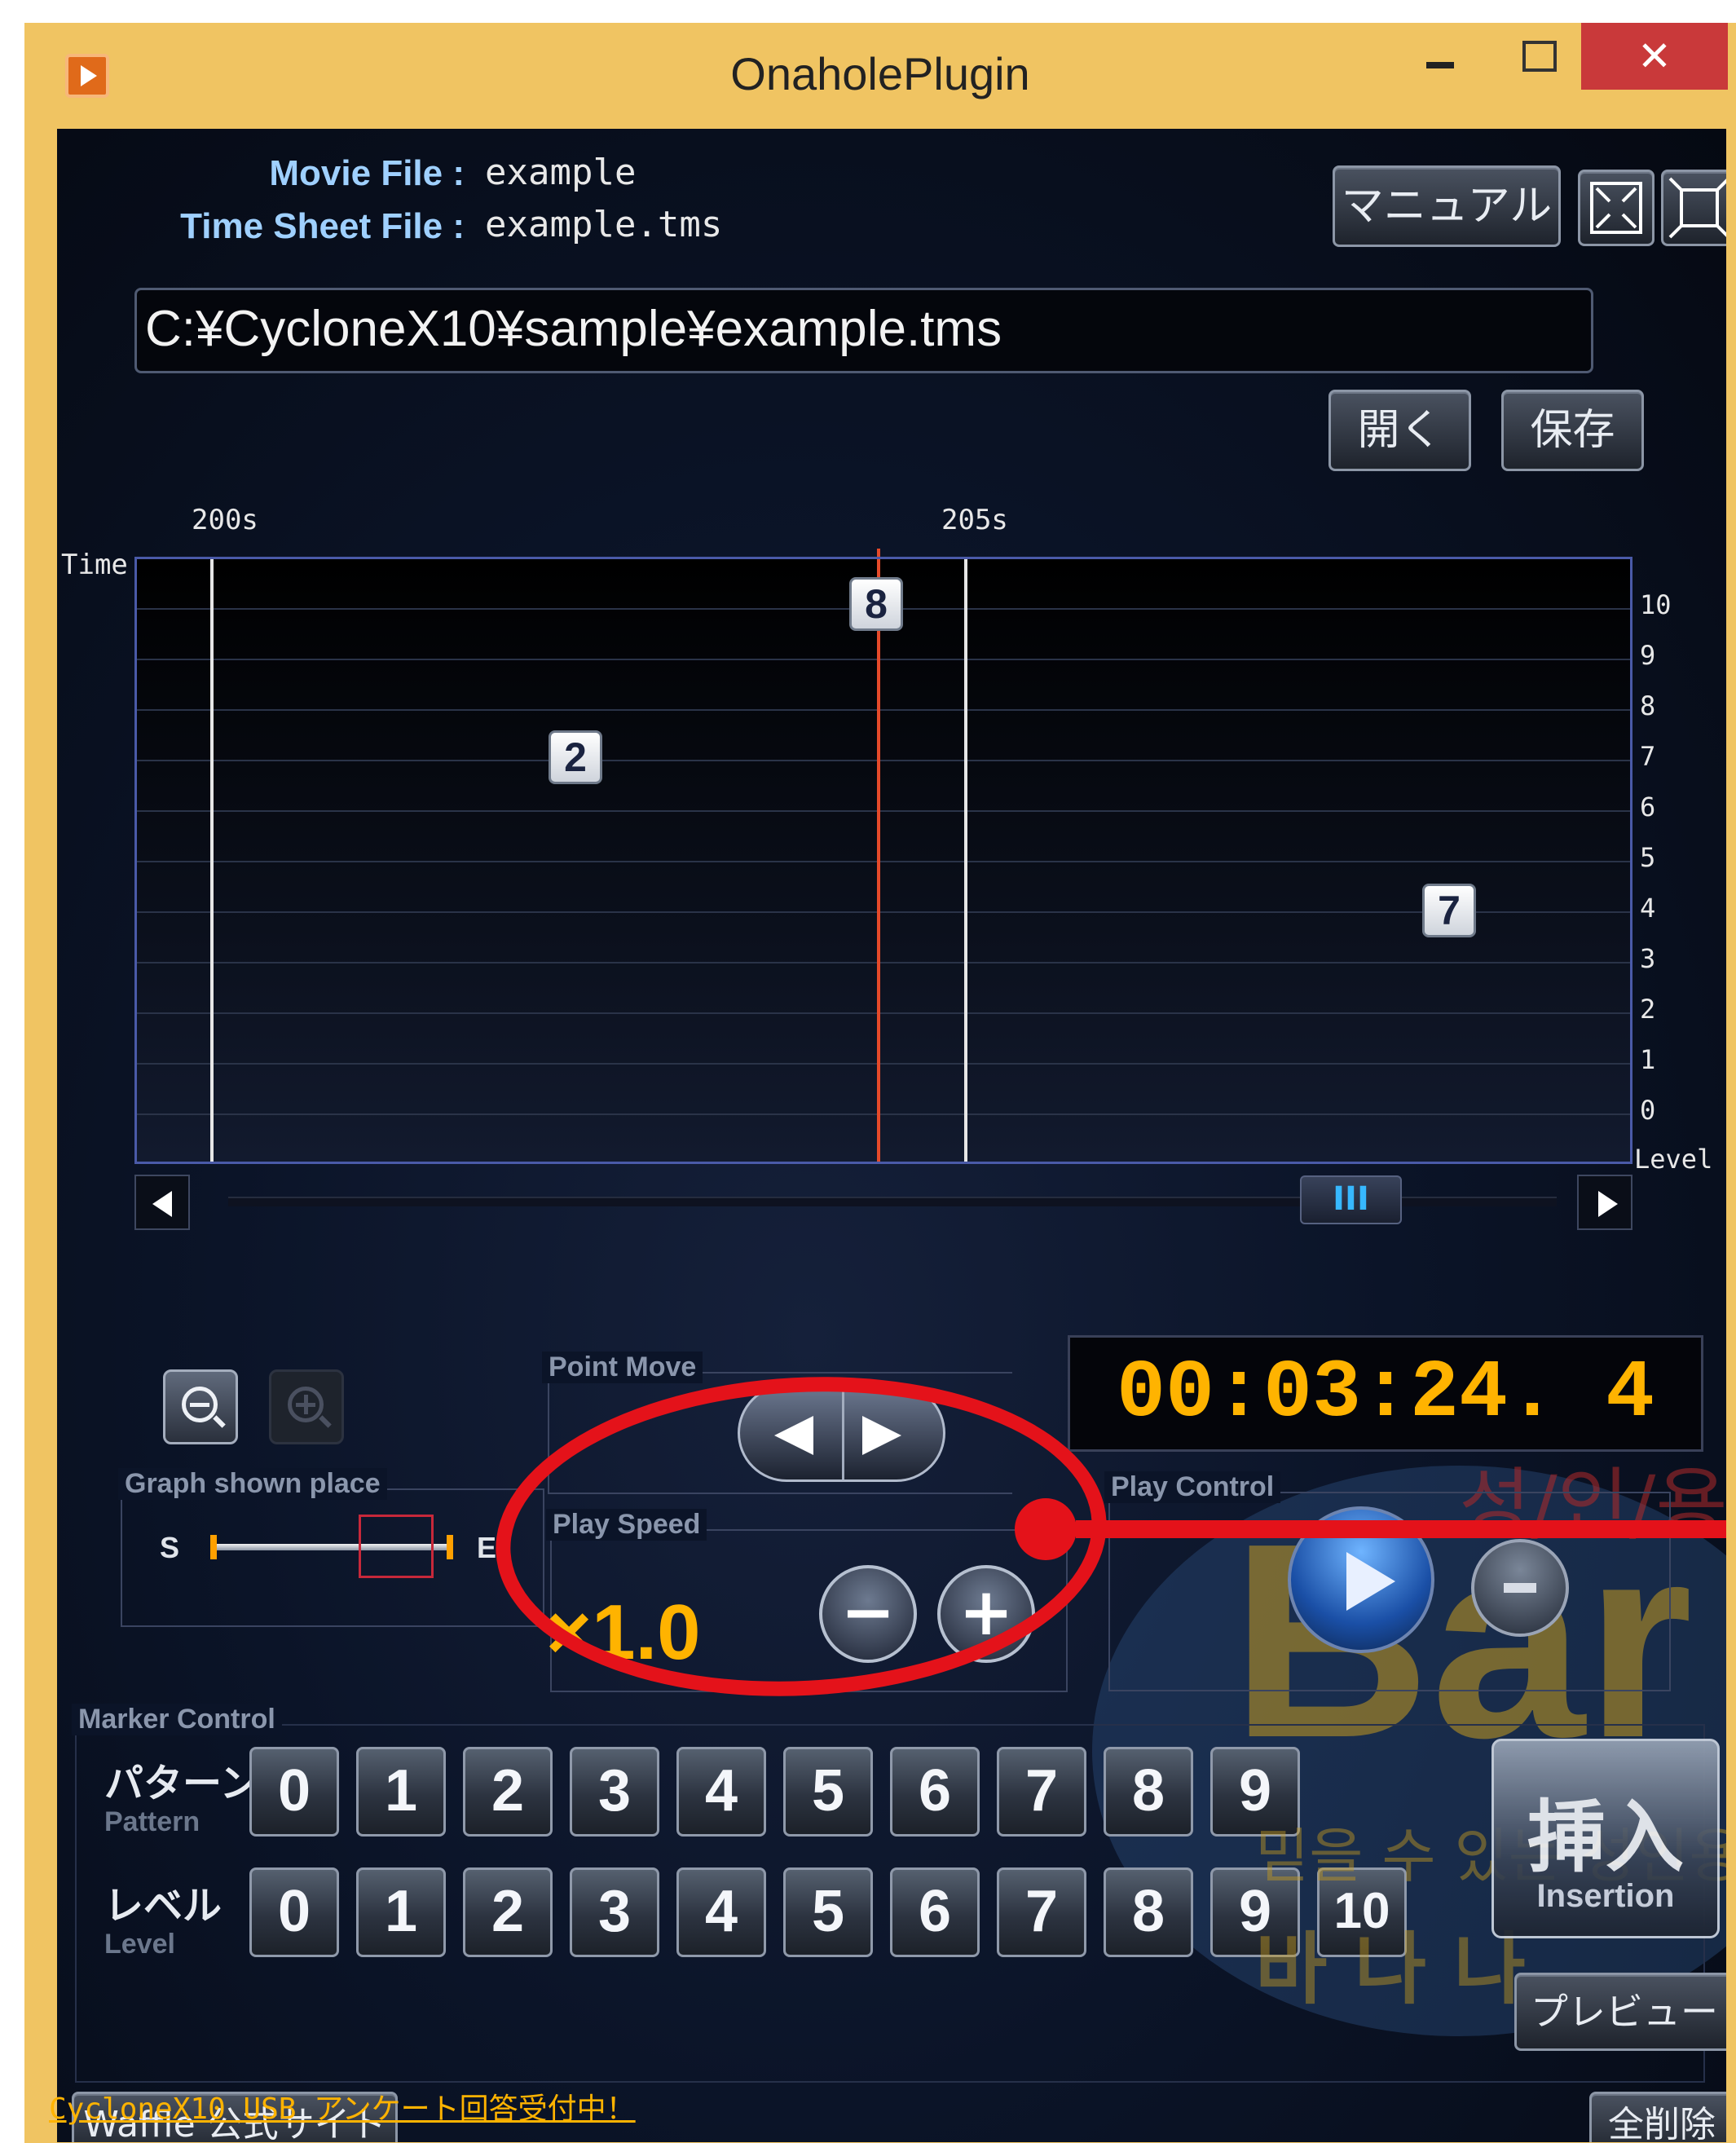 The width and height of the screenshot is (1736, 2143). I want to click on pattern-label: パターン, so click(181, 1783).